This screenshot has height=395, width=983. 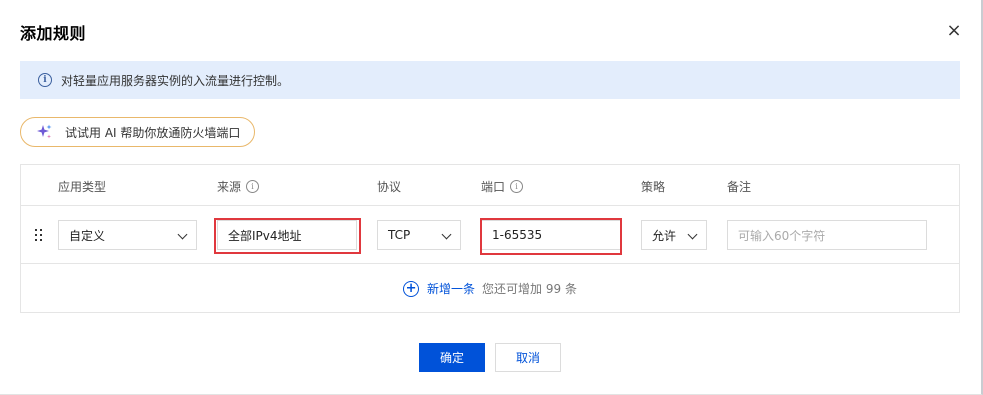 I want to click on header-app-type: 应用类型, so click(x=82, y=186).